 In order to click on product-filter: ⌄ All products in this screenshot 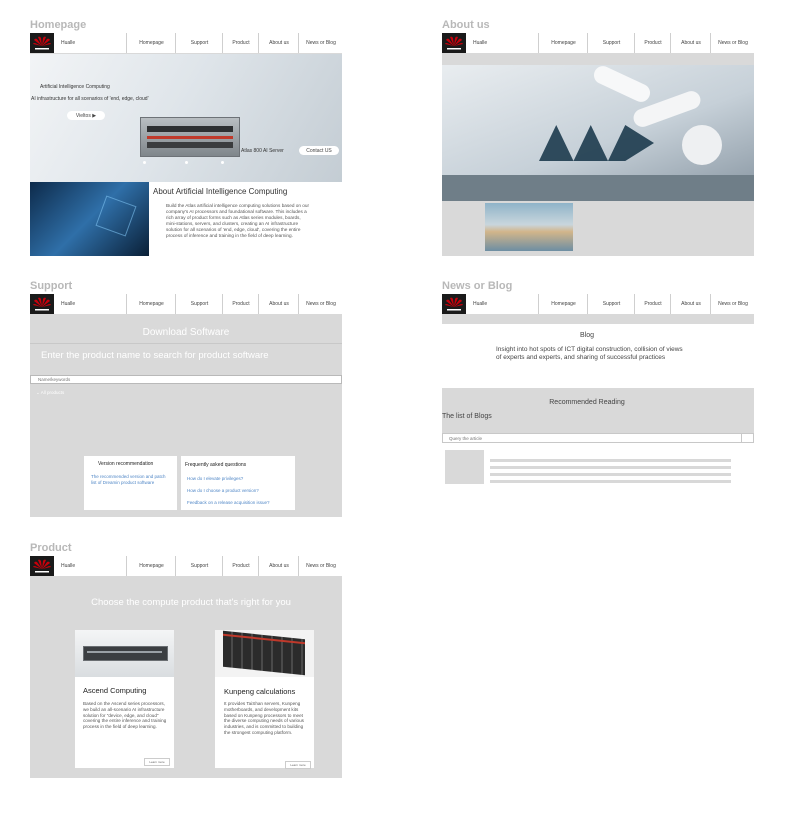, I will do `click(50, 393)`.